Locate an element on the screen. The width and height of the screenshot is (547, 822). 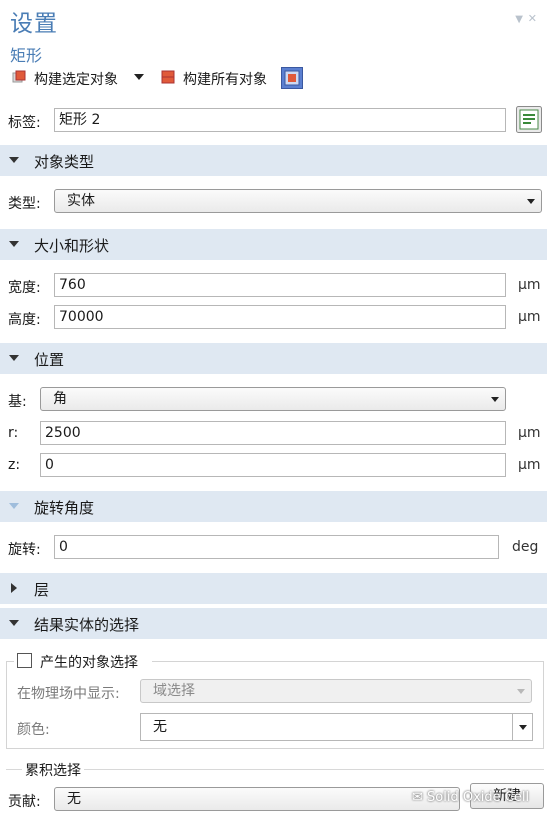
graphics-window-icon is located at coordinates (292, 78).